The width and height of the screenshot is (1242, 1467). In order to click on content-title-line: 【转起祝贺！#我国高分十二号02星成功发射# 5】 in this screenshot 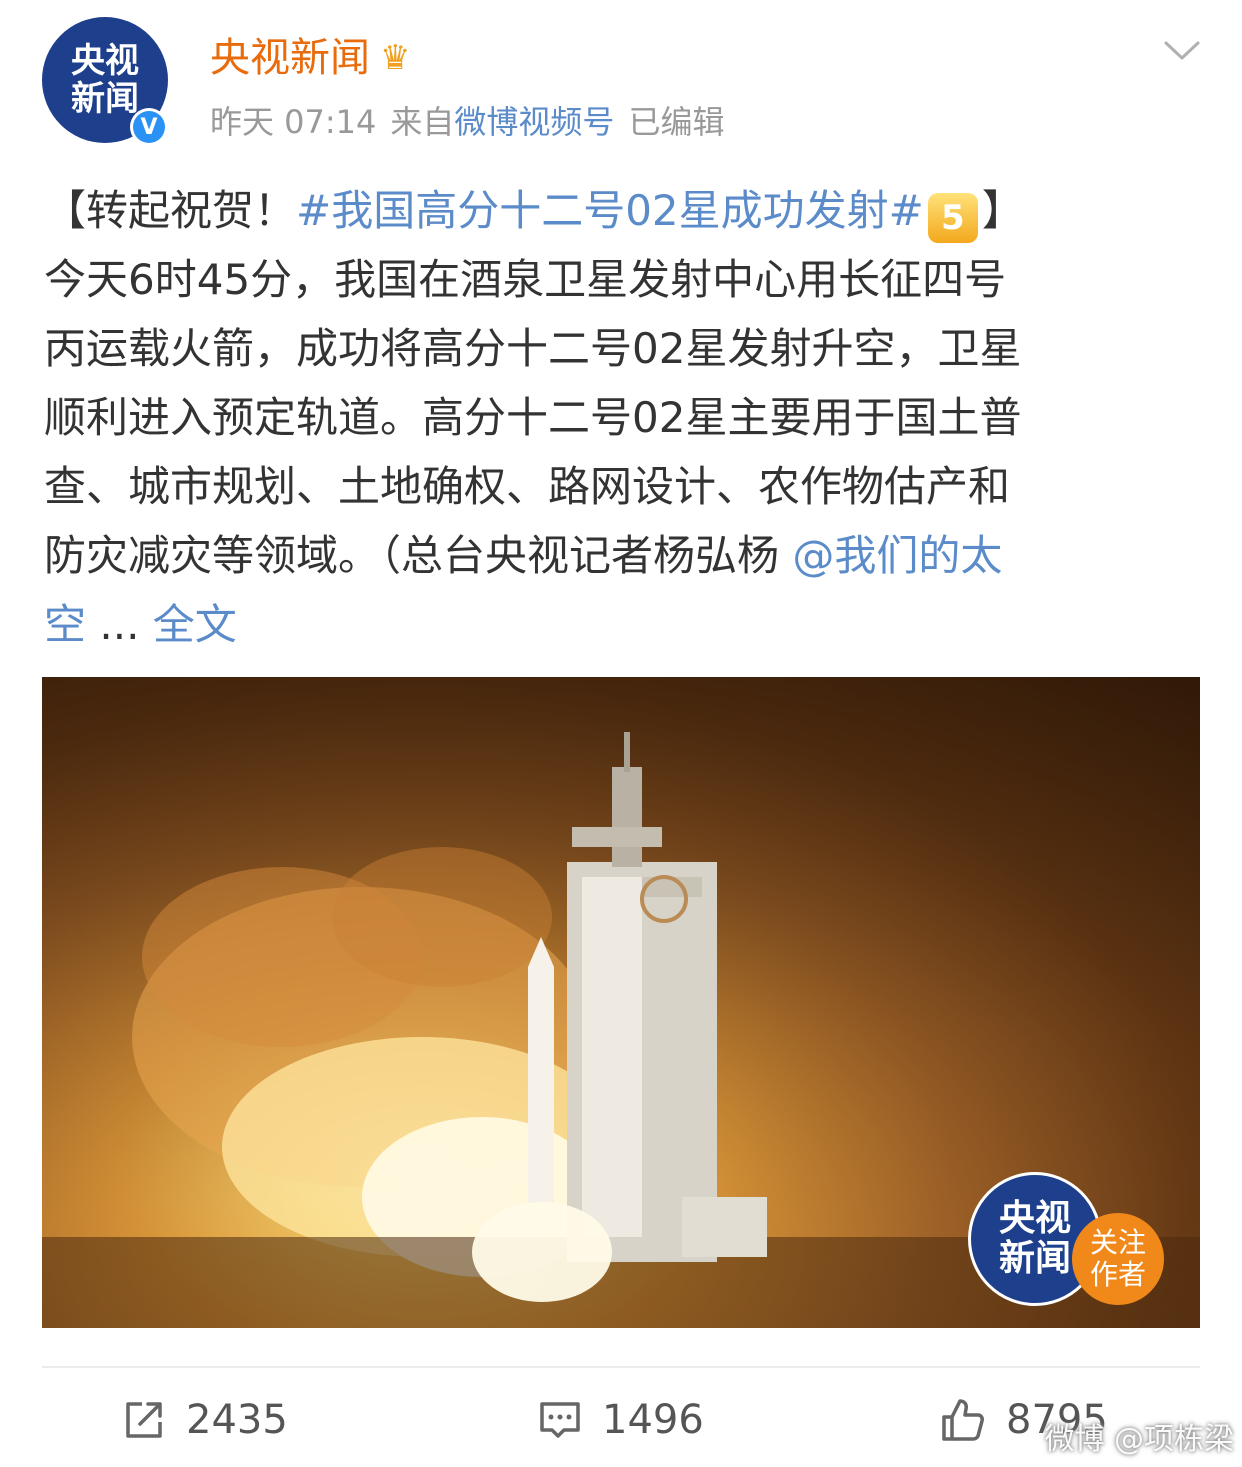, I will do `click(619, 210)`.